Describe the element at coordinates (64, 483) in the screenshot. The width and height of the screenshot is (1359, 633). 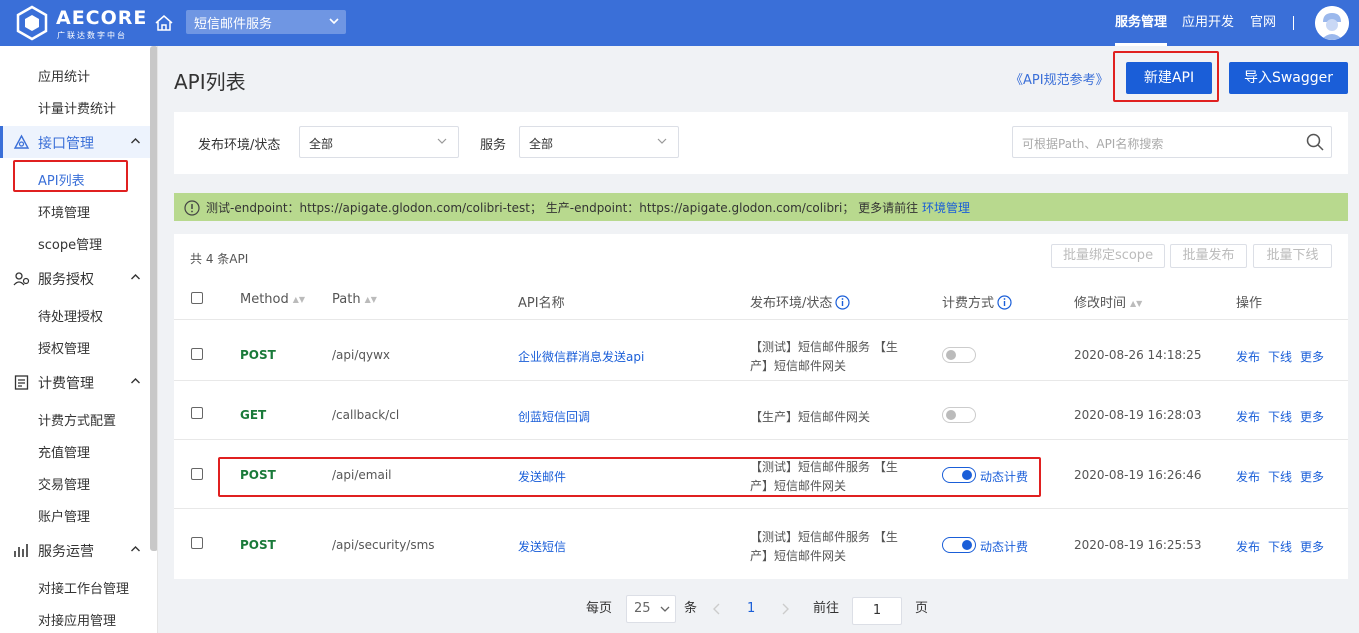
I see `sidebar-item-transaction-management: 交易管理` at that location.